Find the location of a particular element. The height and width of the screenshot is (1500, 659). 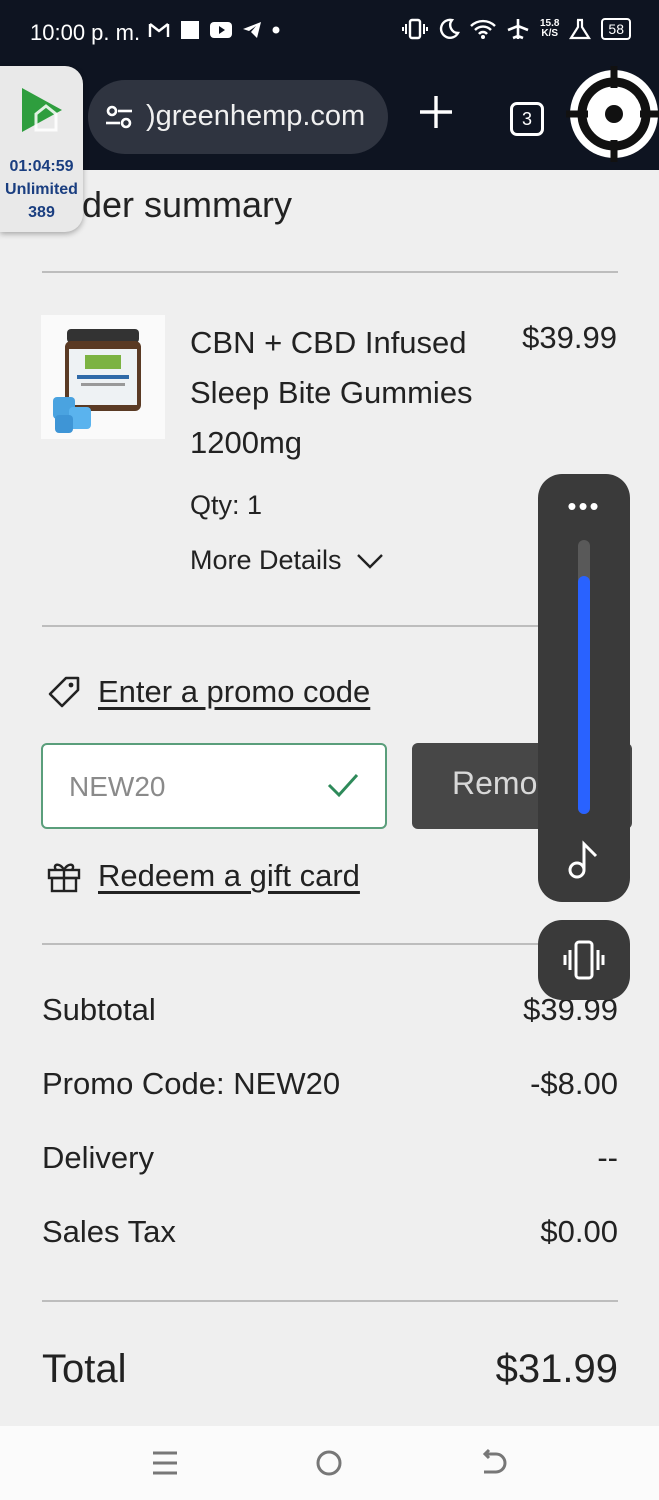

tag-icon is located at coordinates (64, 692).